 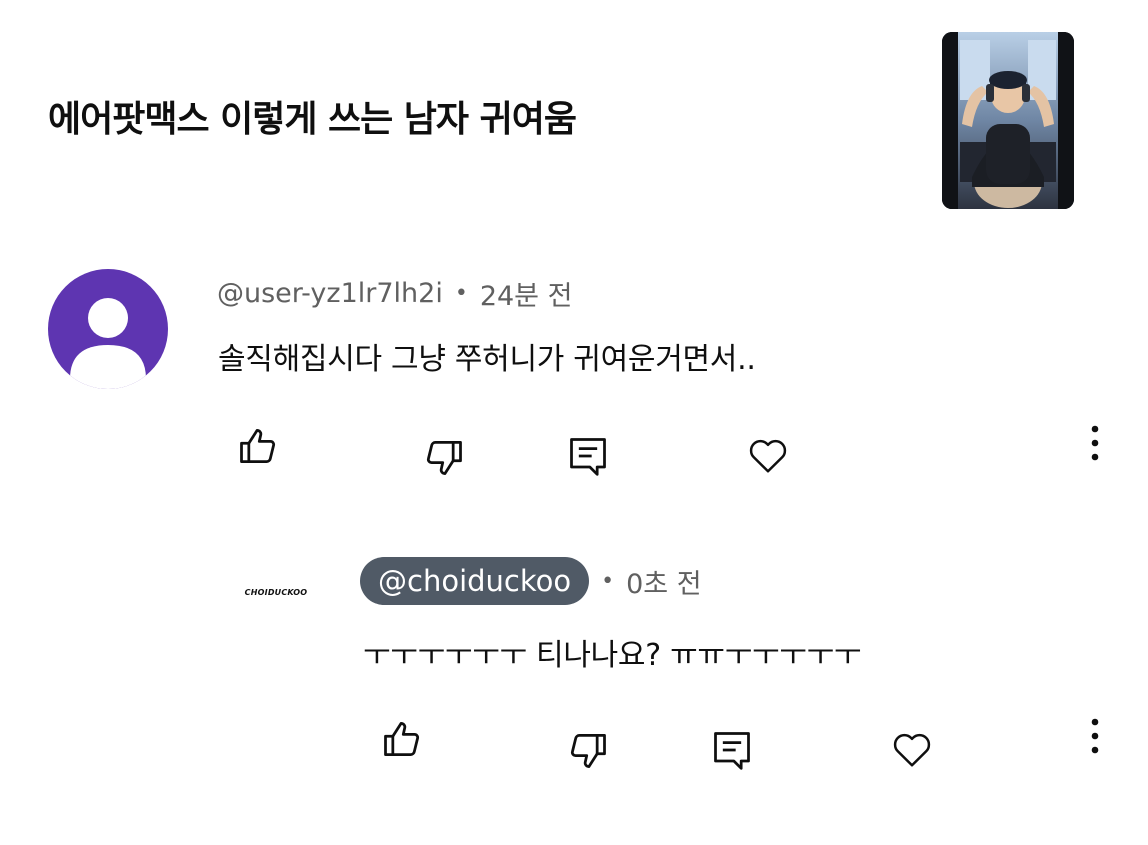 I want to click on video-thumbnail, so click(x=1008, y=120).